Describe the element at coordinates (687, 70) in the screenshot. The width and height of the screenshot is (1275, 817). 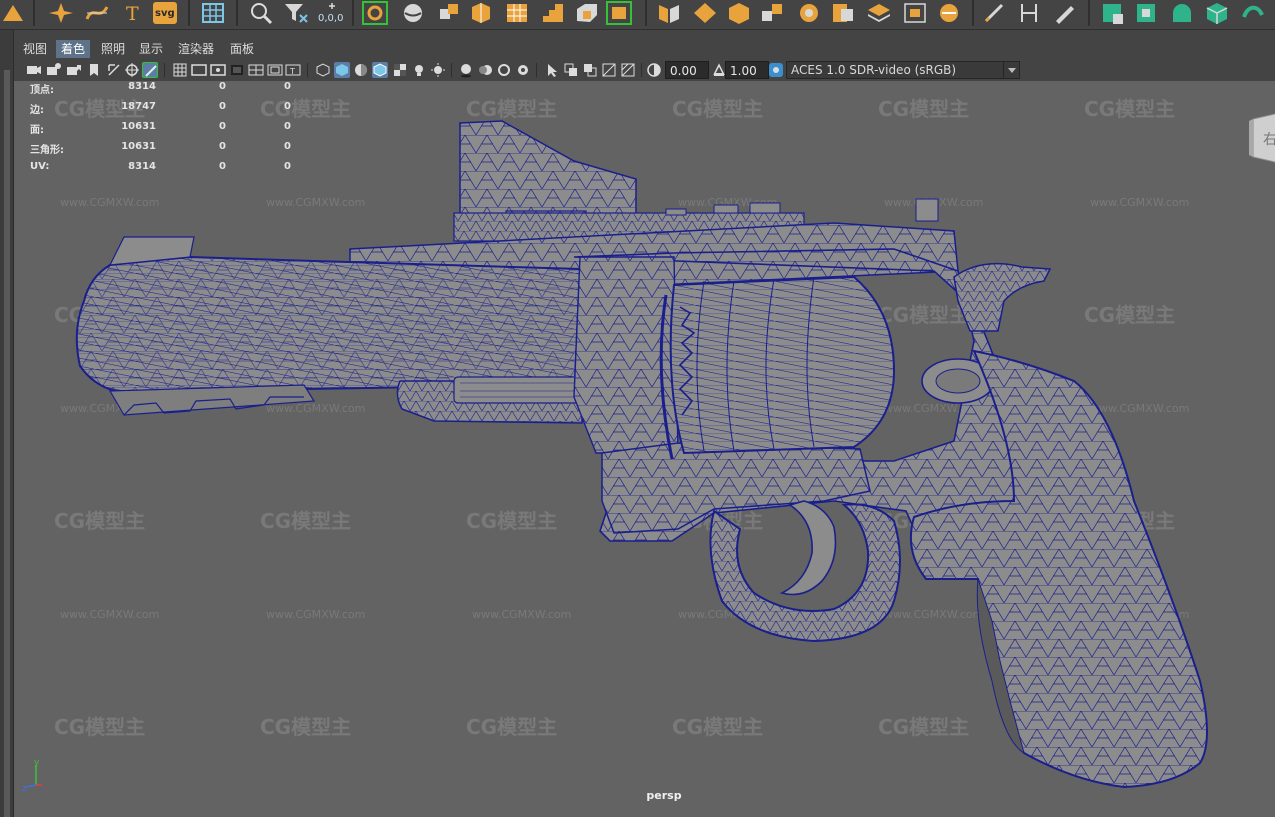
I see `exposure-field: 0.00` at that location.